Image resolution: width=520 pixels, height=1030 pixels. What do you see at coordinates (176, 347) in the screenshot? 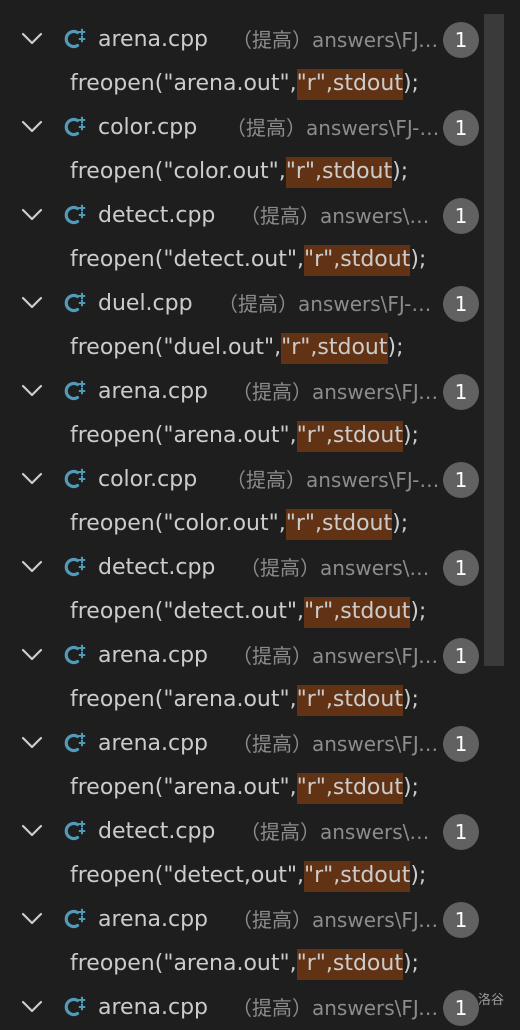
I see `match-prefix: freopen("duel.out",` at bounding box center [176, 347].